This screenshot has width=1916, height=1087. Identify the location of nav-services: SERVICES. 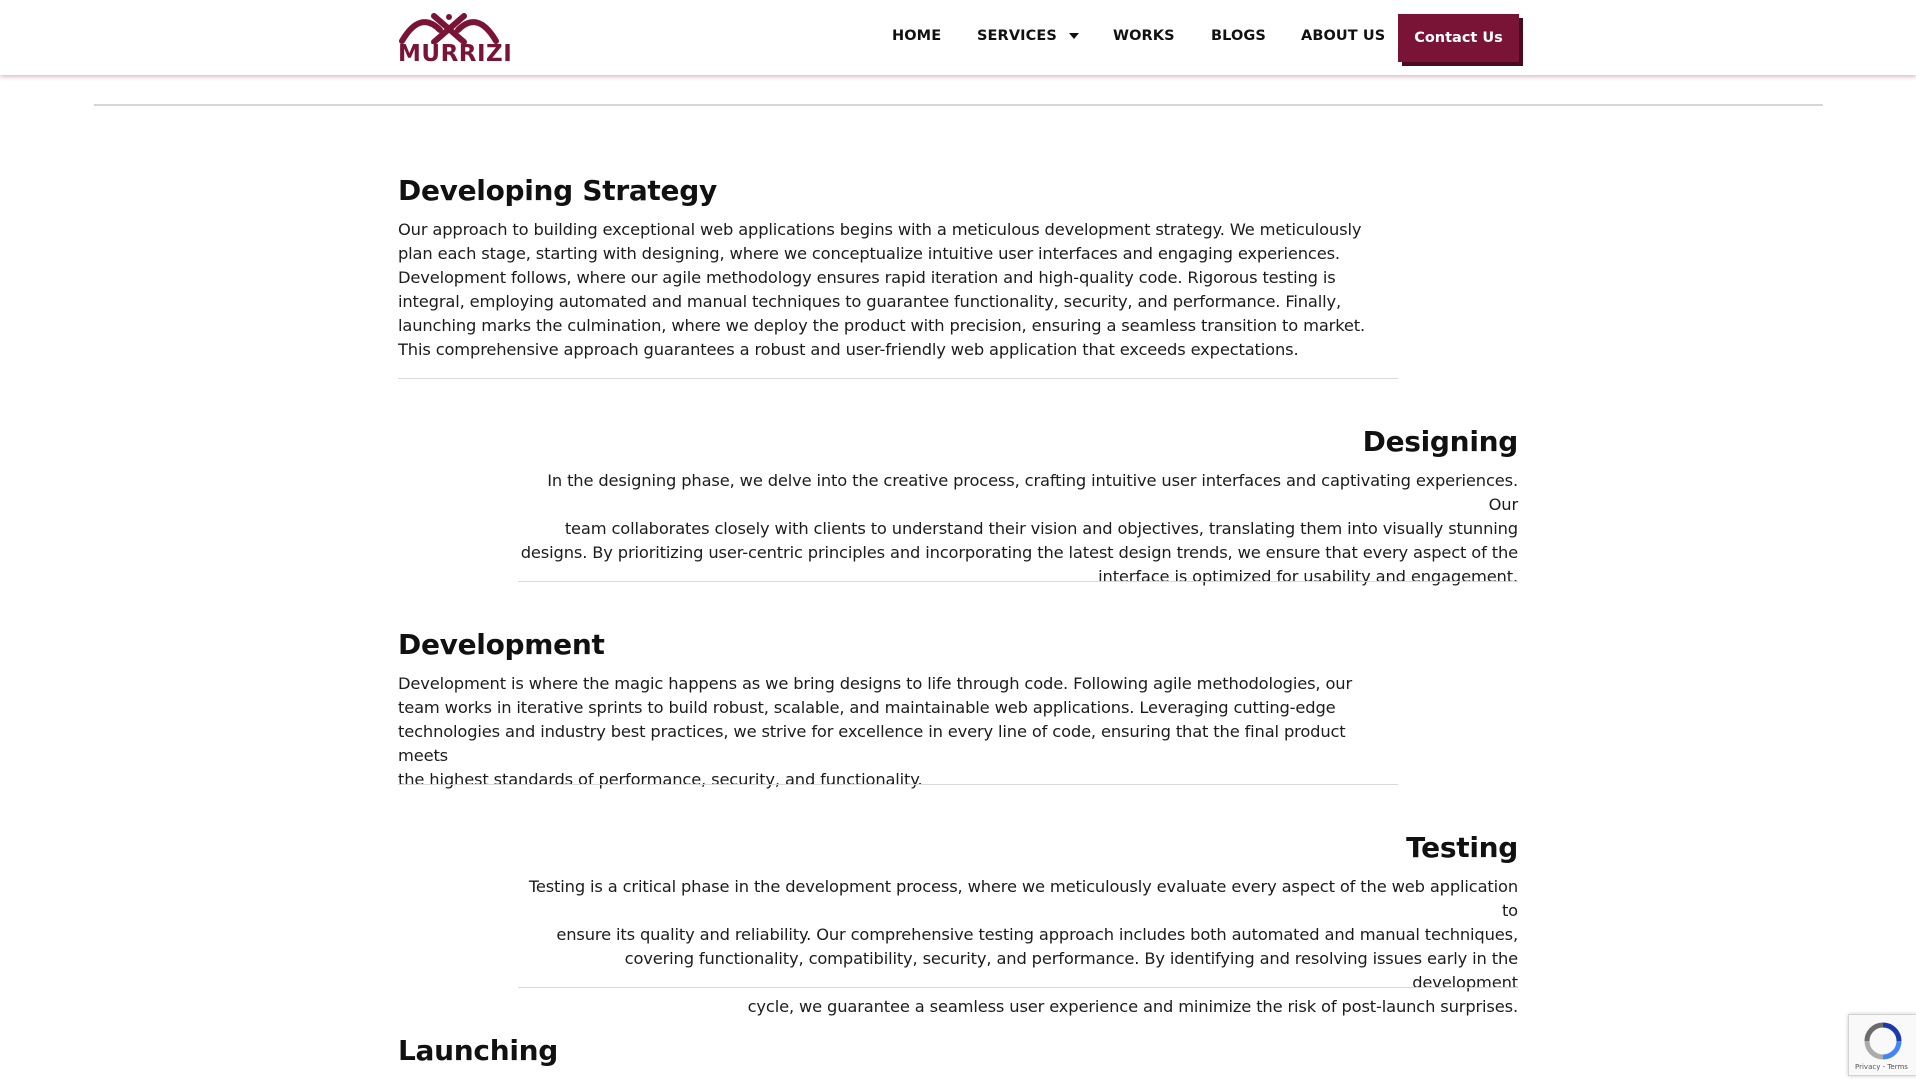
(1028, 36).